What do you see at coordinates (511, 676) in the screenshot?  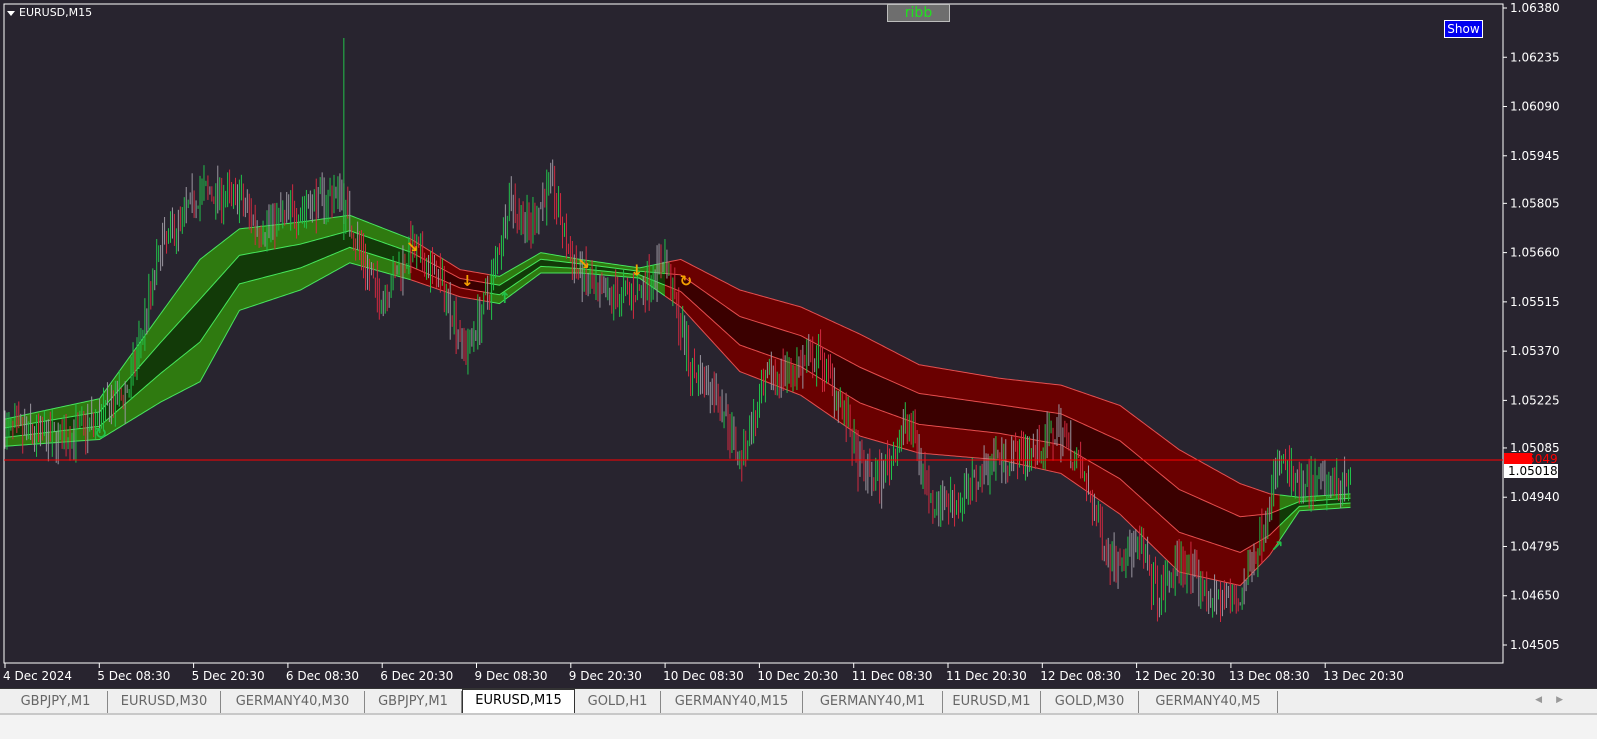 I see `time-tick-label: 9 Dec 08:30` at bounding box center [511, 676].